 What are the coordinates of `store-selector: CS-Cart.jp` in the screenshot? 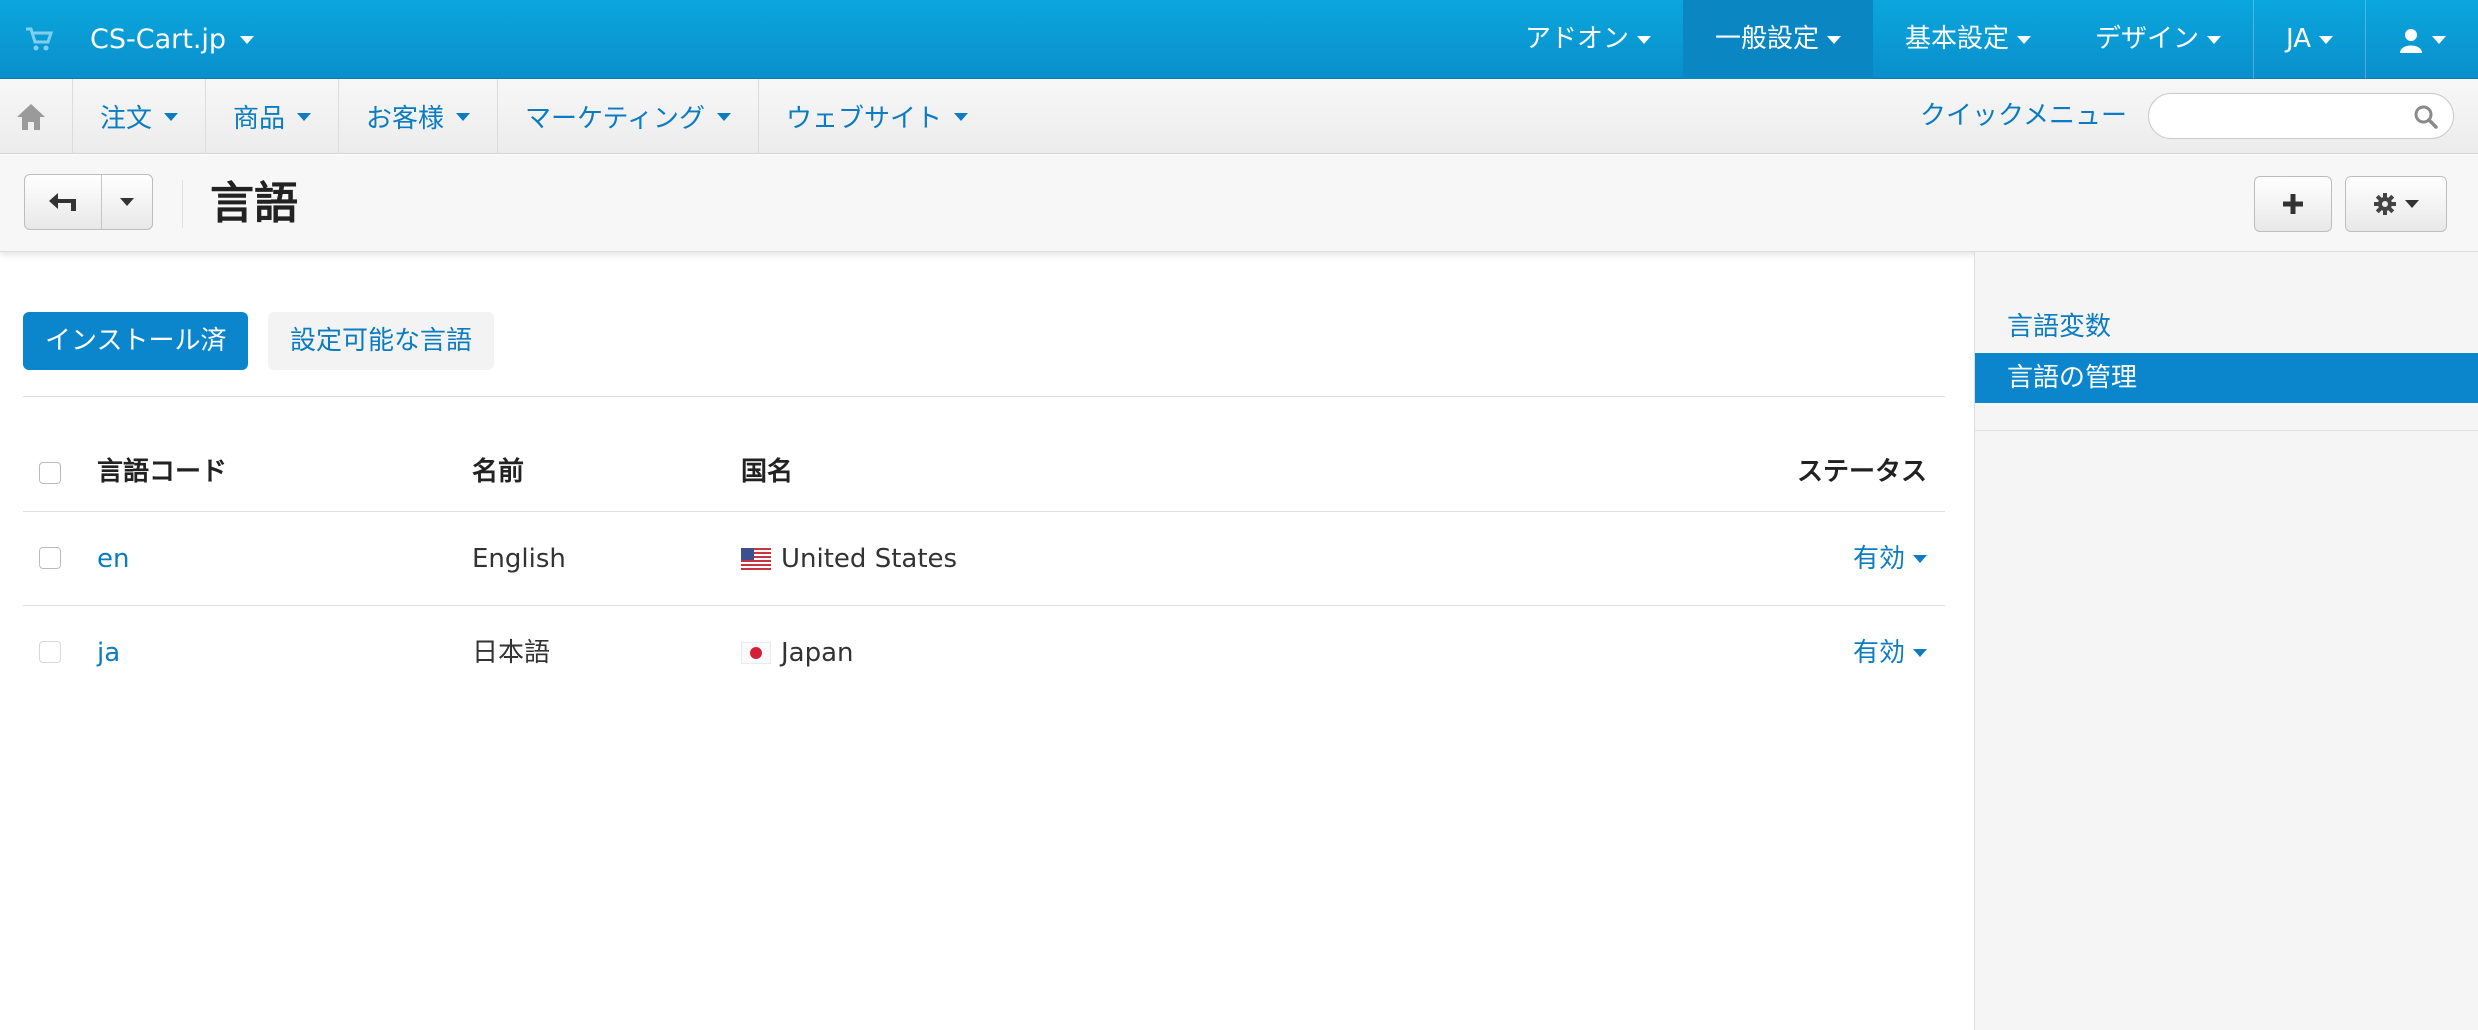 It's located at (172, 39).